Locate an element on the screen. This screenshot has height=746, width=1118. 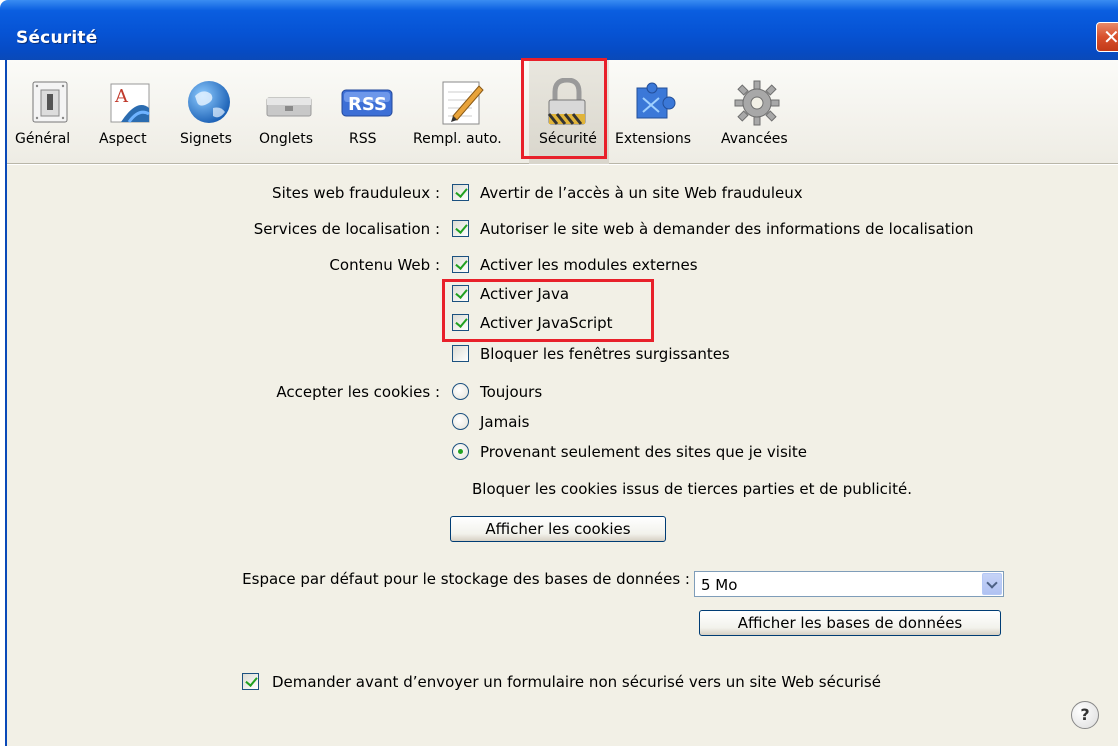
extensions-puzzle-icon is located at coordinates (655, 103).